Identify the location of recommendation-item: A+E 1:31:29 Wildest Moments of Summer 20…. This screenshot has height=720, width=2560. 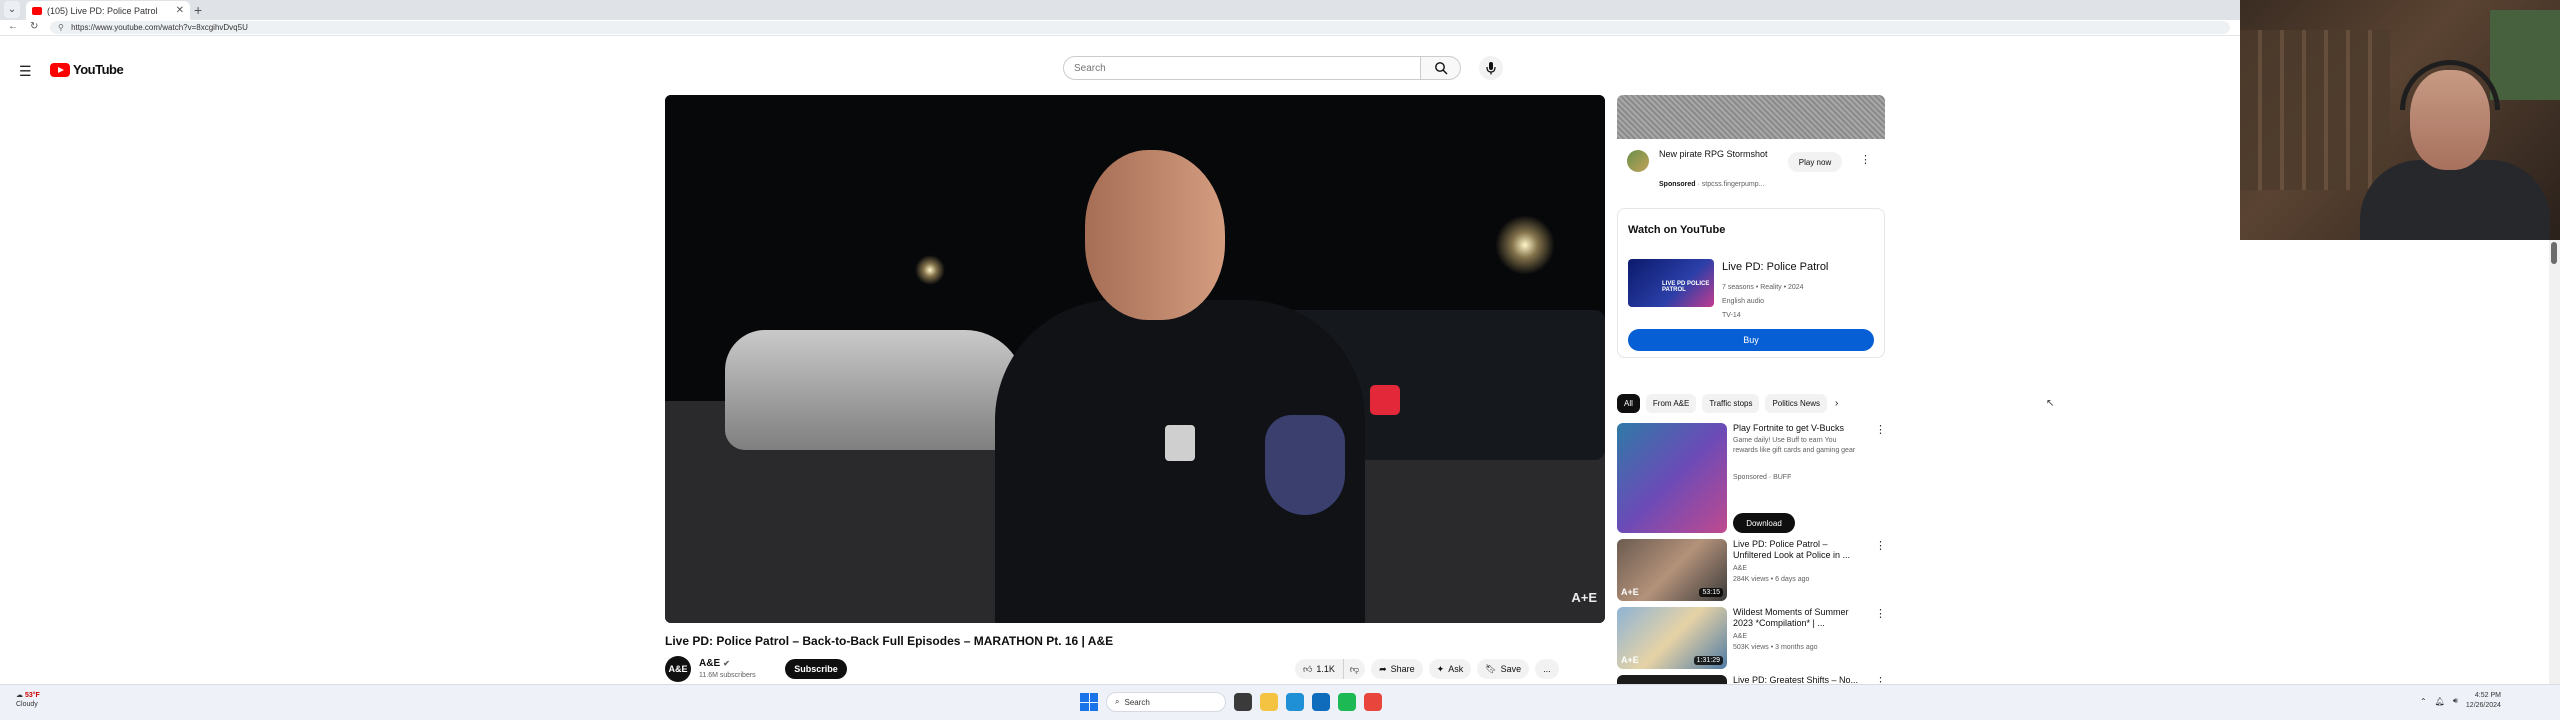
(1751, 639).